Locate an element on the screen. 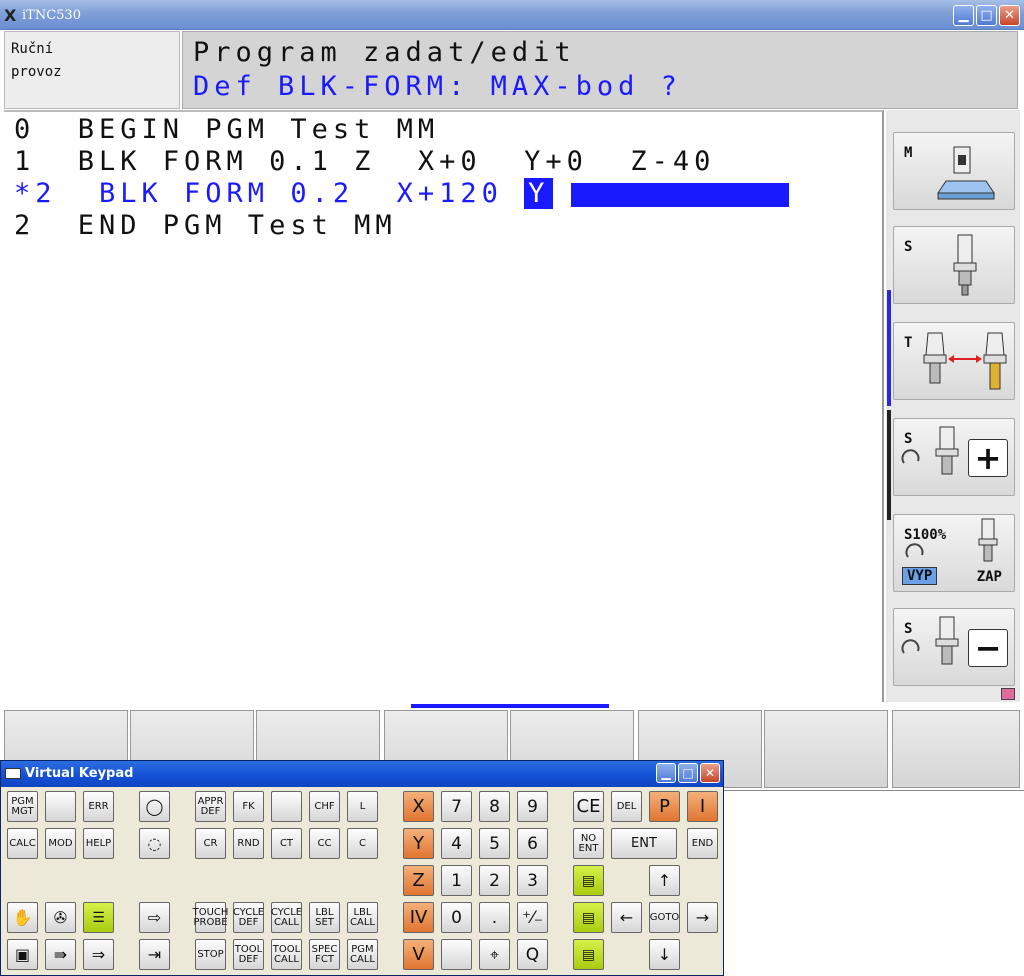 Image resolution: width=1024 pixels, height=976 pixels. key-crosshair-icon: ⌖ is located at coordinates (494, 954).